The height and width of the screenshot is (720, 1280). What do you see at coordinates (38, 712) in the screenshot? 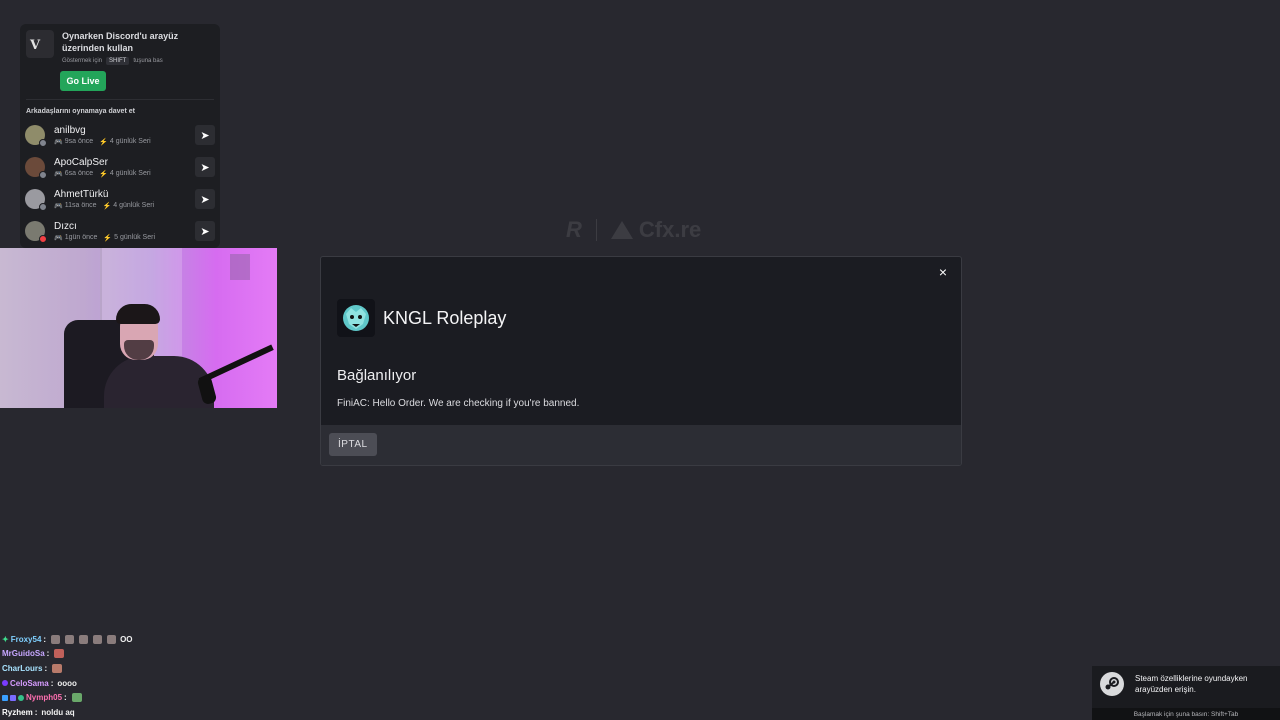
I see `chat-message: Ryzhem: noldu aq` at bounding box center [38, 712].